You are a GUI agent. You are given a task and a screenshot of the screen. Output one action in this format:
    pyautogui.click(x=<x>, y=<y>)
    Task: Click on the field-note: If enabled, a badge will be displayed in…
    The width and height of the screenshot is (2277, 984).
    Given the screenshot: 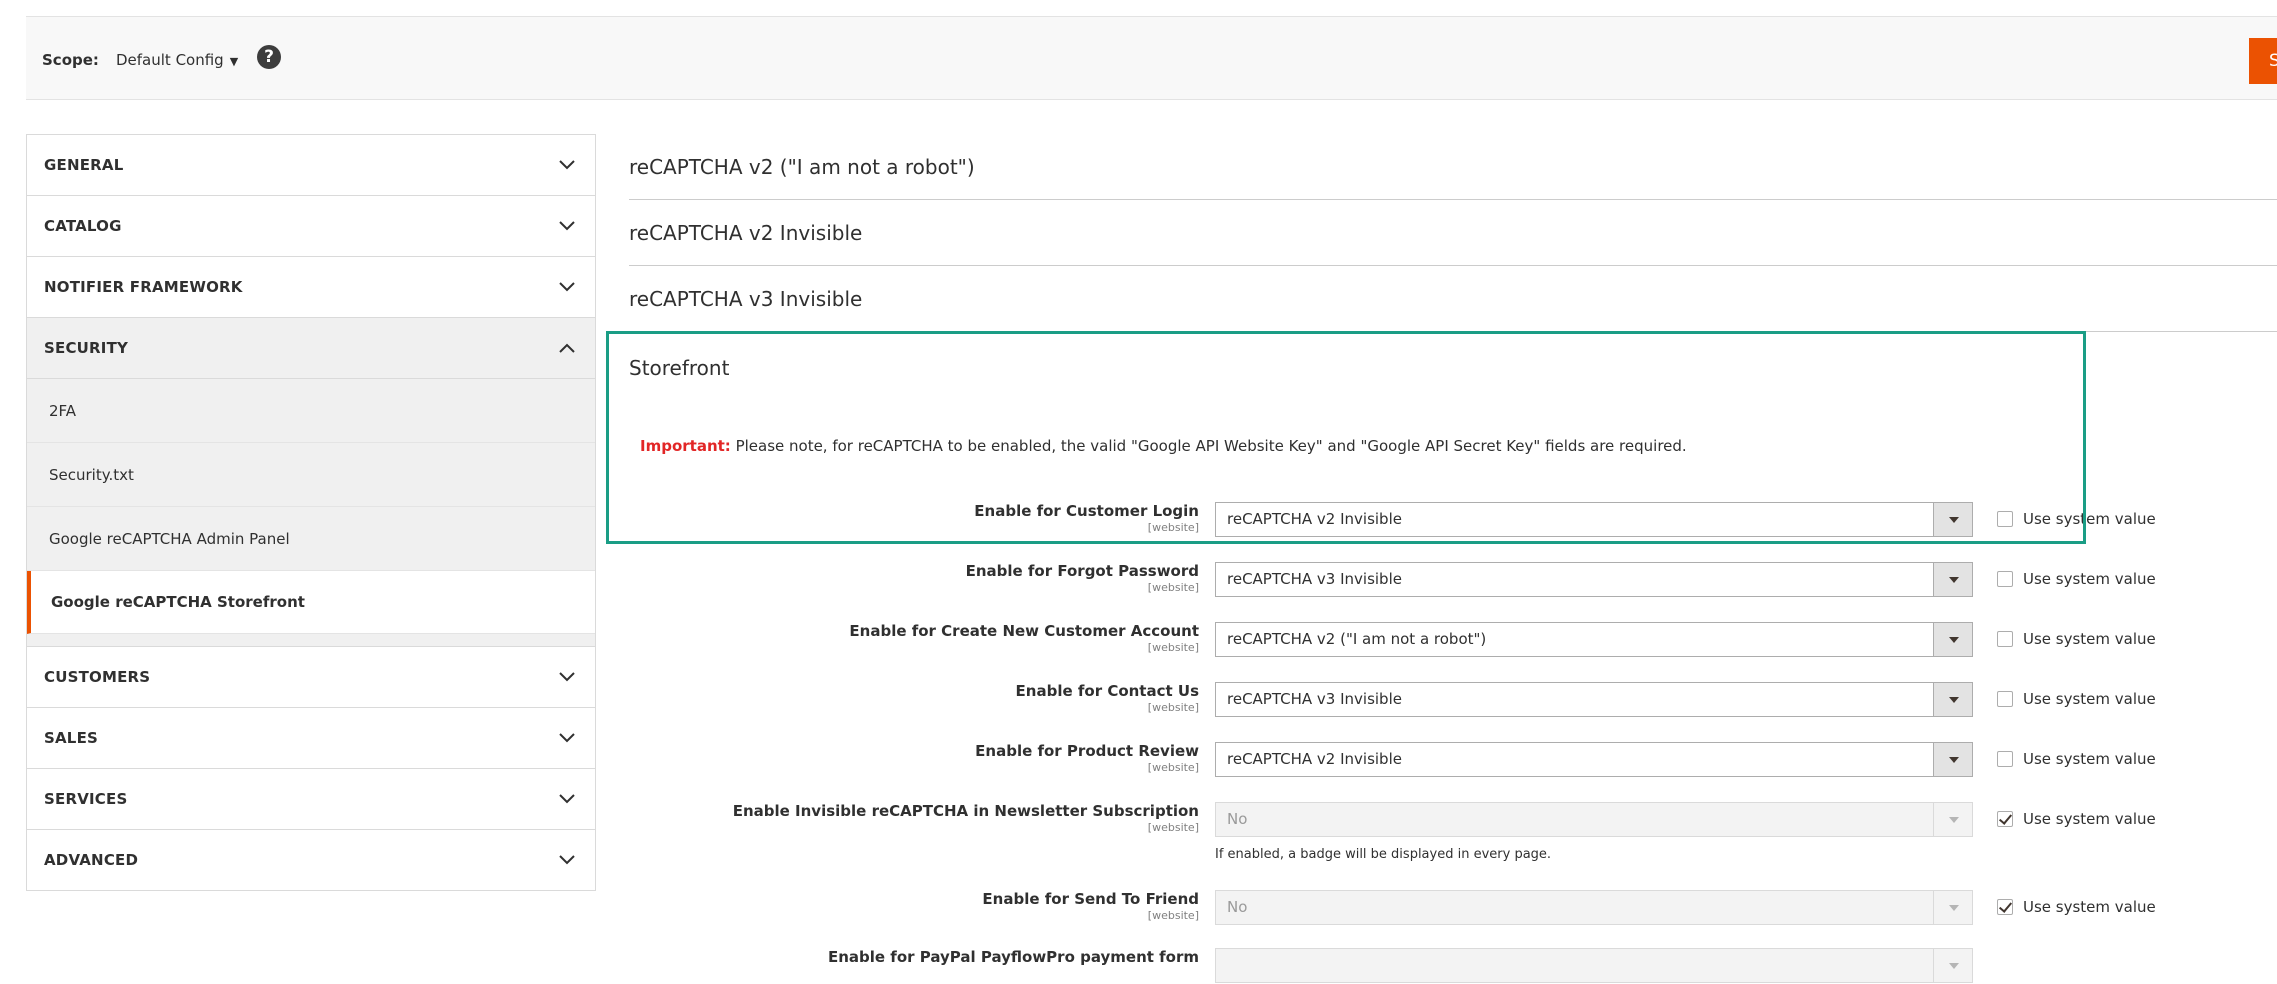 What is the action you would take?
    pyautogui.click(x=1383, y=854)
    